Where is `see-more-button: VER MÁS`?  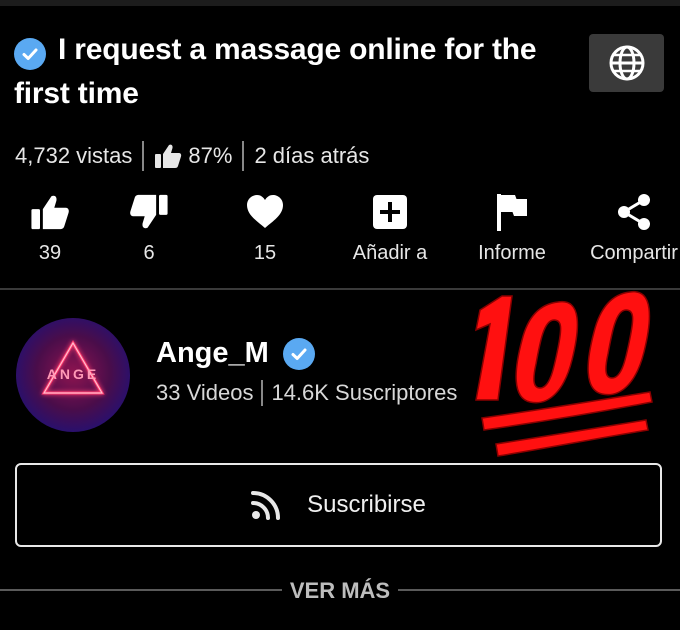
see-more-button: VER MÁS is located at coordinates (340, 591).